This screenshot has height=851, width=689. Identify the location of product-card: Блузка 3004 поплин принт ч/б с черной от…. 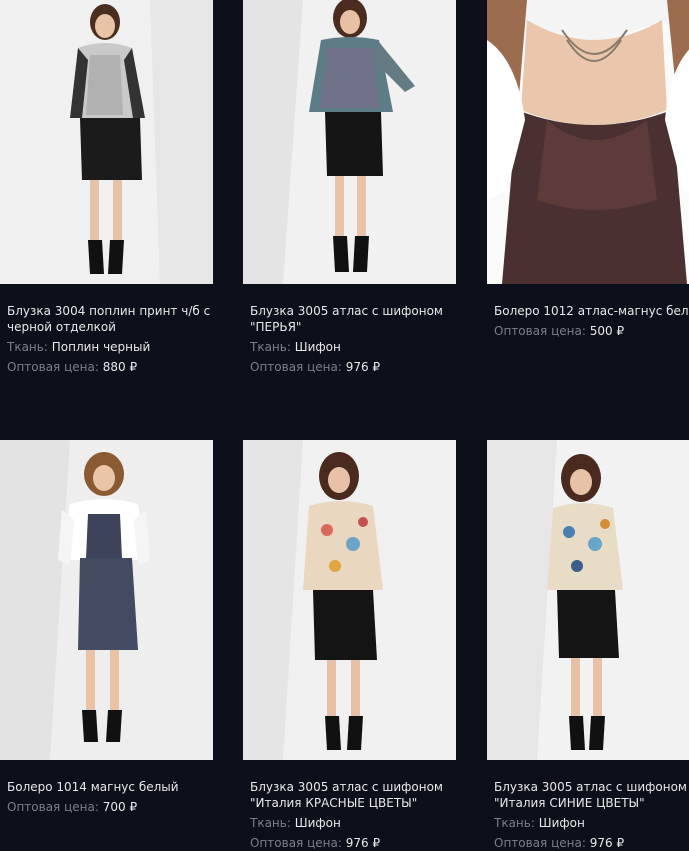
(106, 187).